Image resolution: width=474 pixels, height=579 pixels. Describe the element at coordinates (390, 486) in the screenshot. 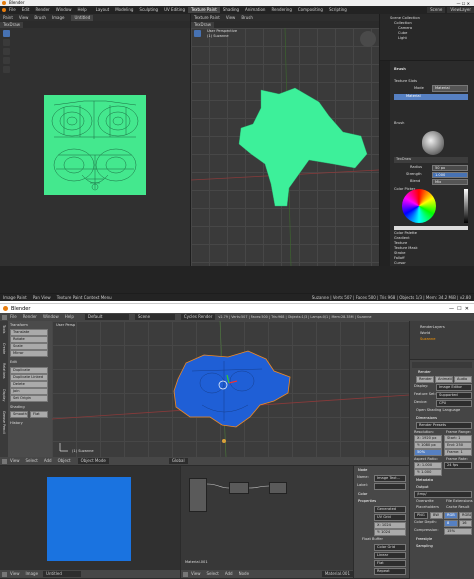

I see `node-label-field` at that location.